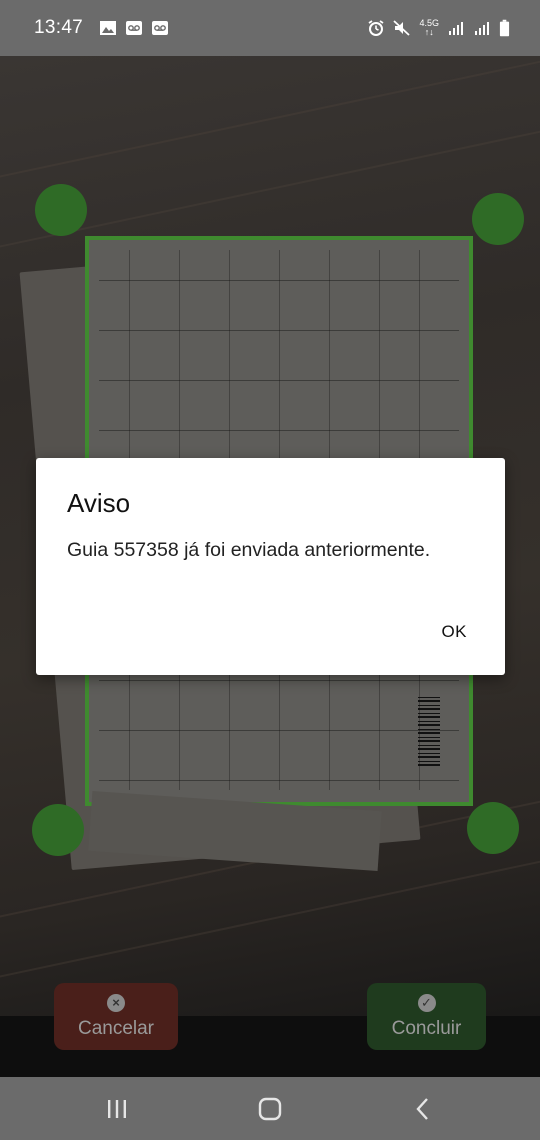 This screenshot has height=1140, width=540. What do you see at coordinates (376, 28) in the screenshot?
I see `alarm-icon` at bounding box center [376, 28].